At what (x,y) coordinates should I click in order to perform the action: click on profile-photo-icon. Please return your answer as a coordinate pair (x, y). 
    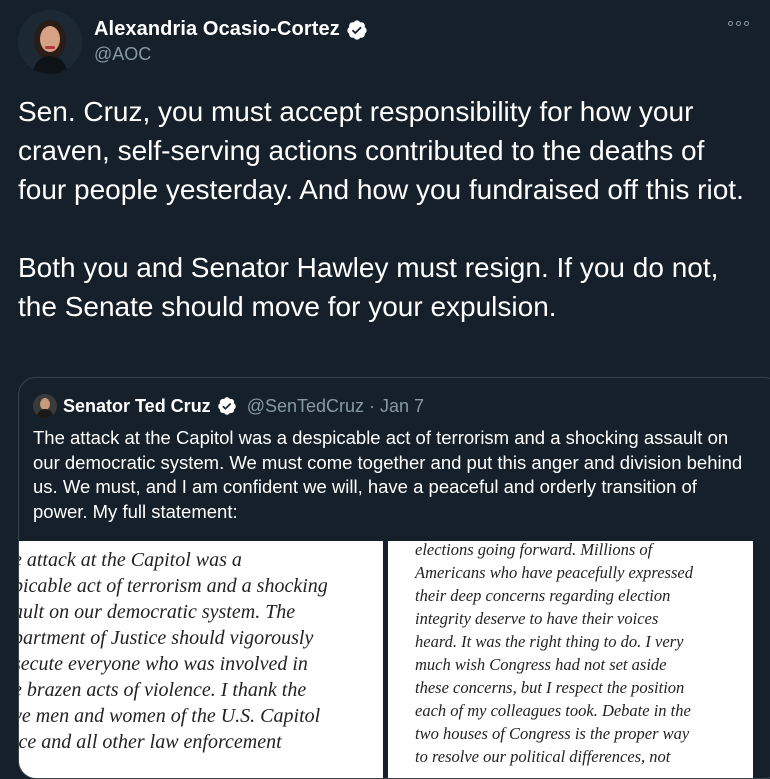
    Looking at the image, I should click on (50, 42).